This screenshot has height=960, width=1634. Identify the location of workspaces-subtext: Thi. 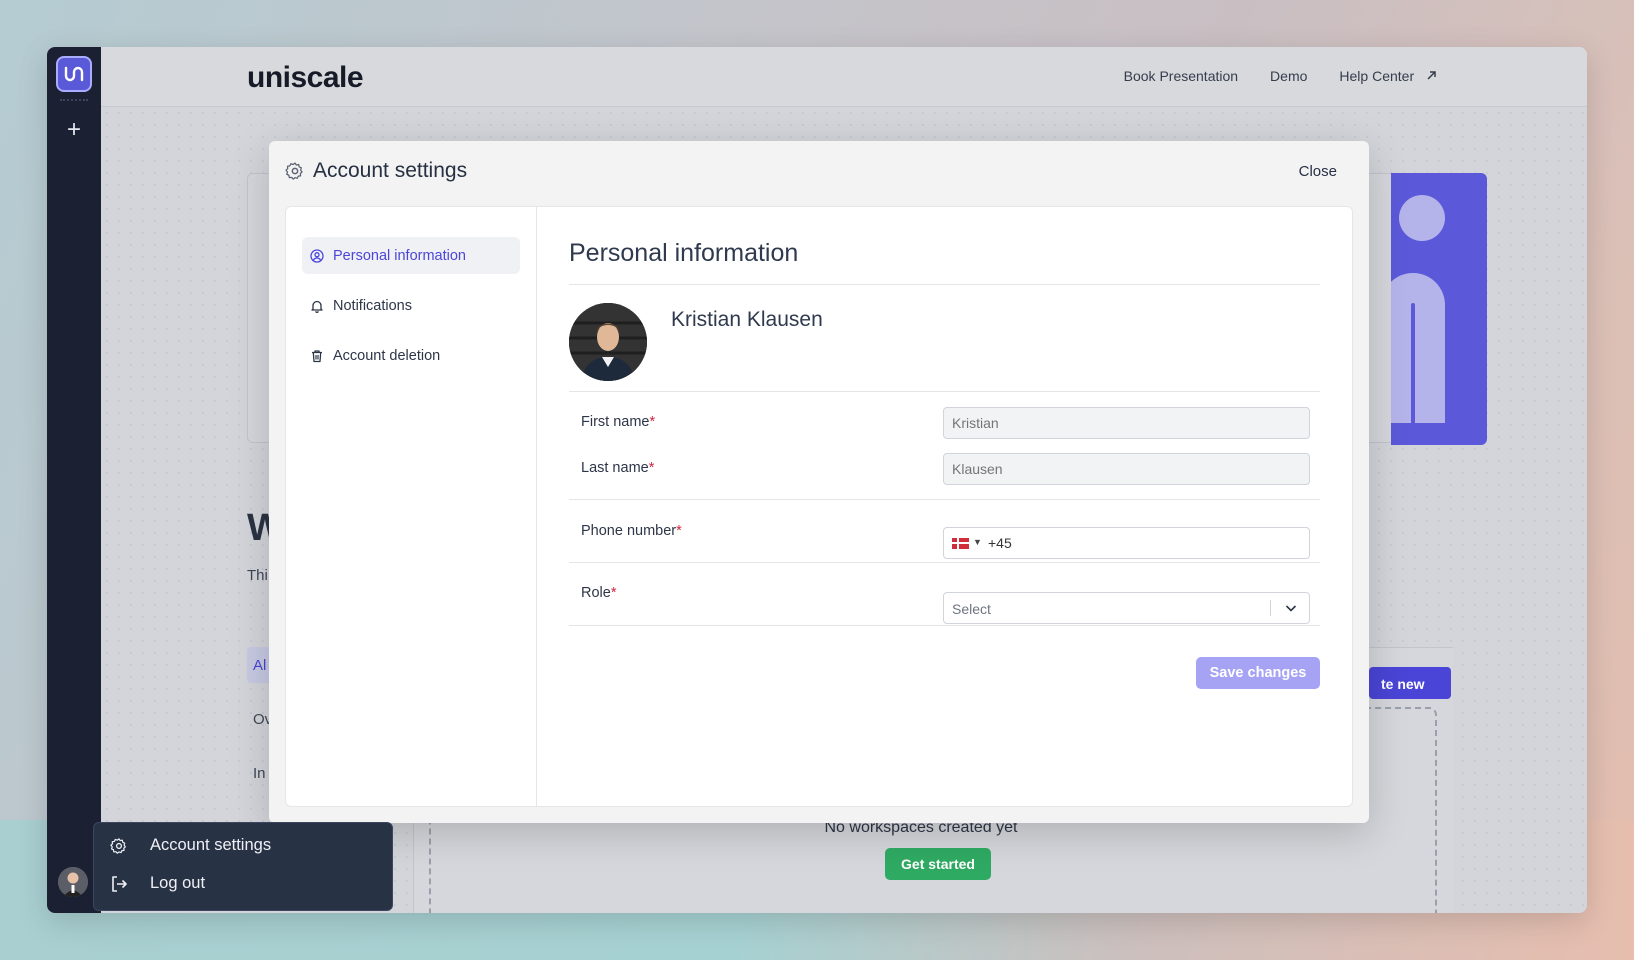
(257, 575).